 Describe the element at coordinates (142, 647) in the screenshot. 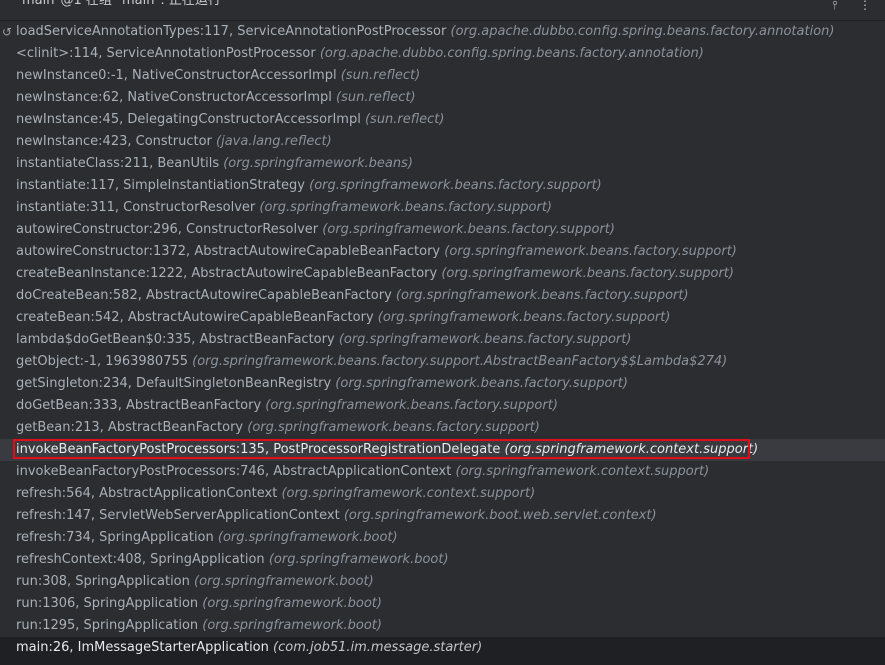

I see `frame-method: main:26, ImMessageStarterApplication` at that location.